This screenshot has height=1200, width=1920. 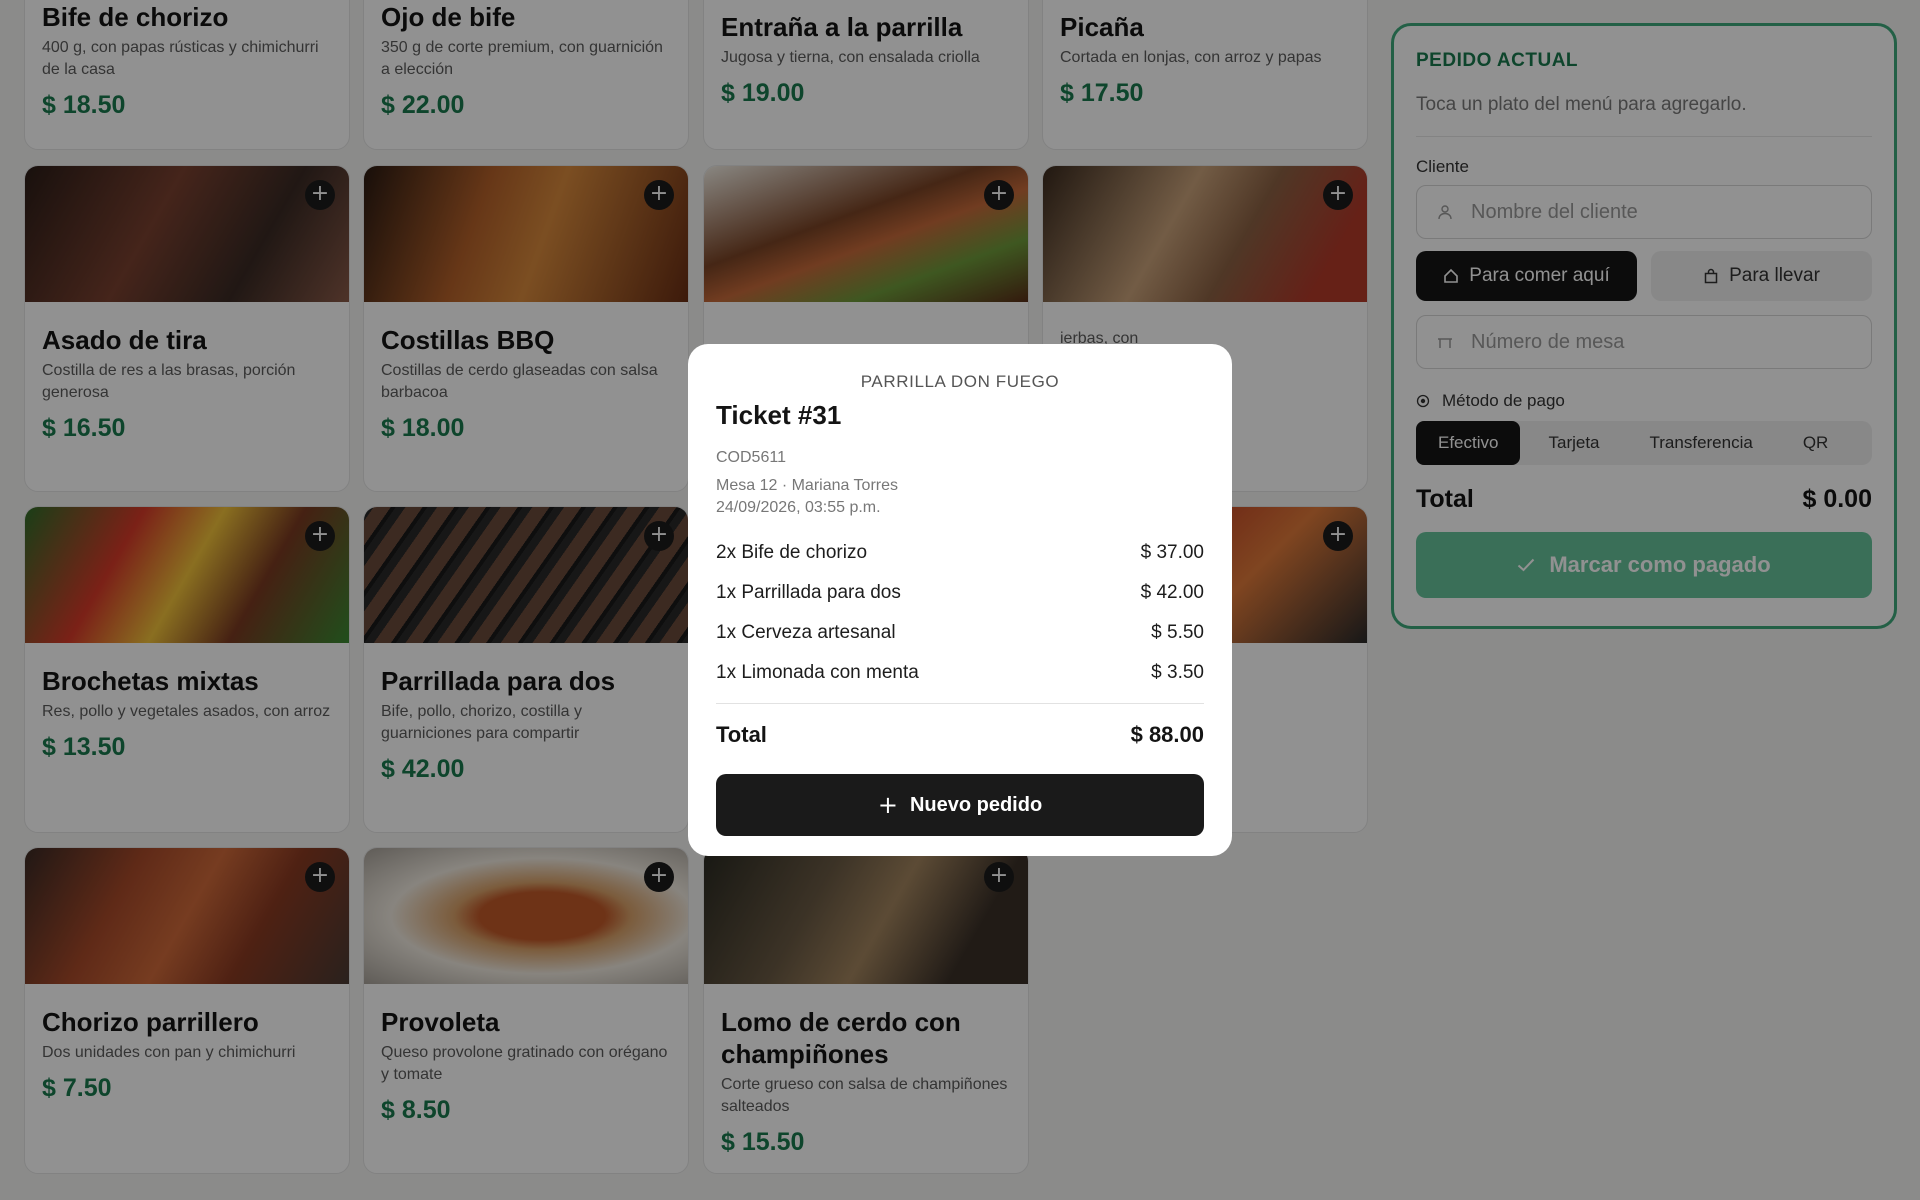 I want to click on new-order-button: + Nuevo pedido, so click(x=960, y=805).